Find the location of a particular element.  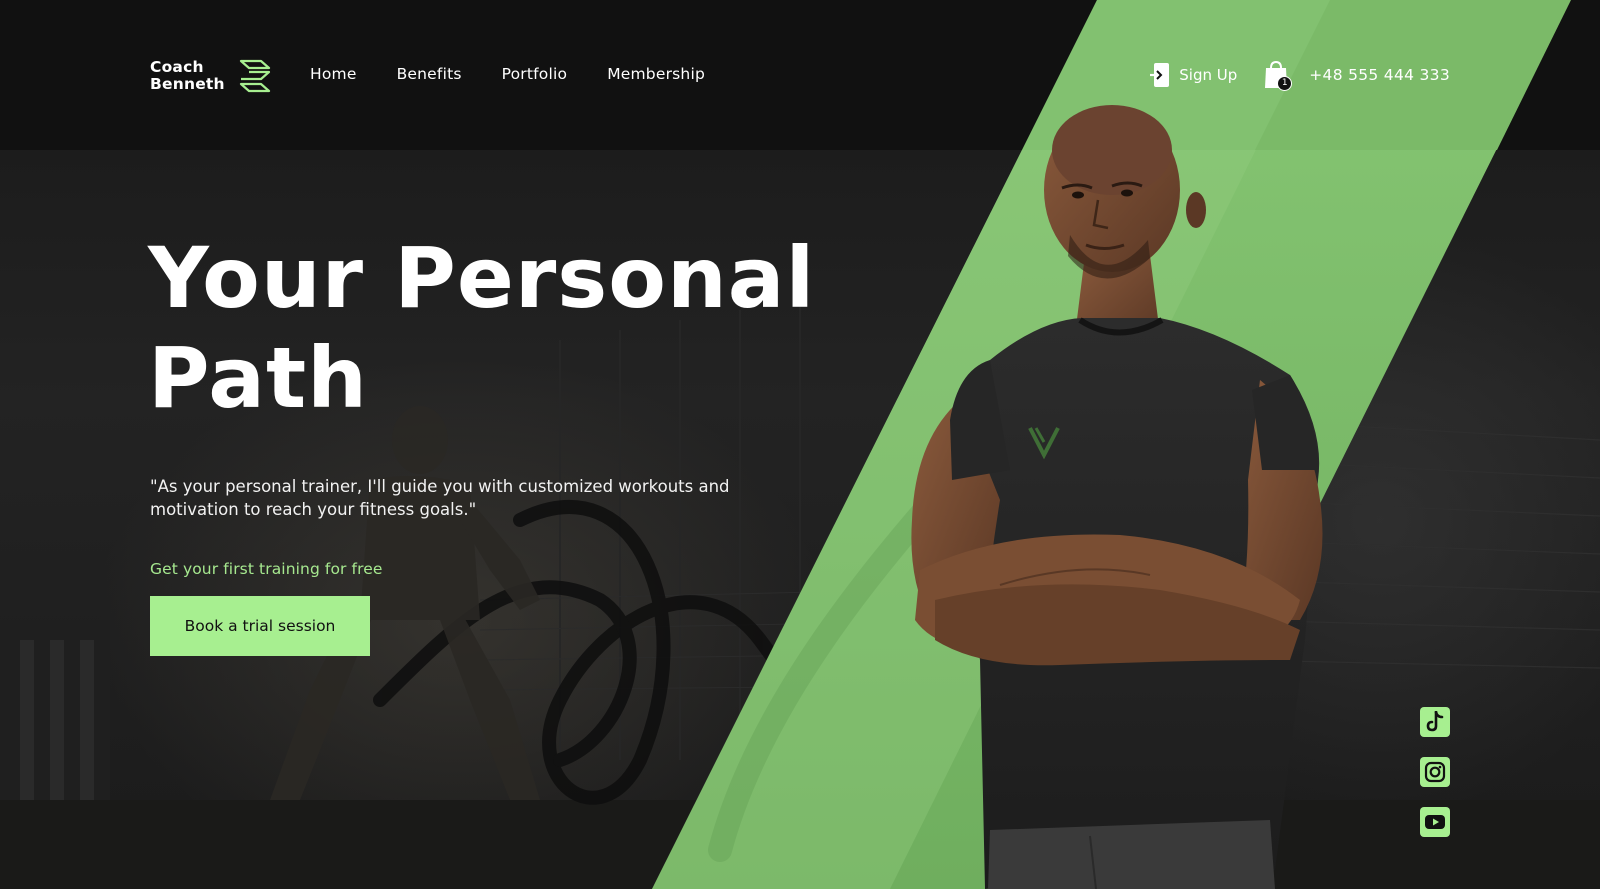

youtube-link is located at coordinates (1435, 822).